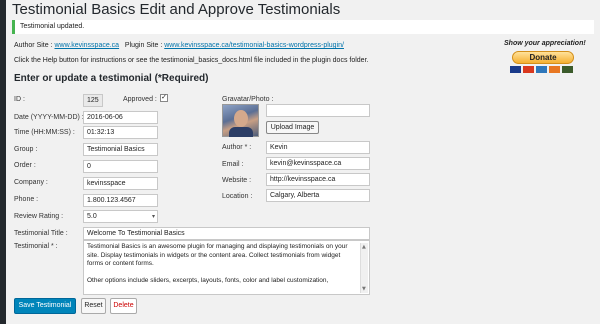 The width and height of the screenshot is (600, 324). Describe the element at coordinates (248, 99) in the screenshot. I see `gravatar-label: Gravatar/Photo :` at that location.